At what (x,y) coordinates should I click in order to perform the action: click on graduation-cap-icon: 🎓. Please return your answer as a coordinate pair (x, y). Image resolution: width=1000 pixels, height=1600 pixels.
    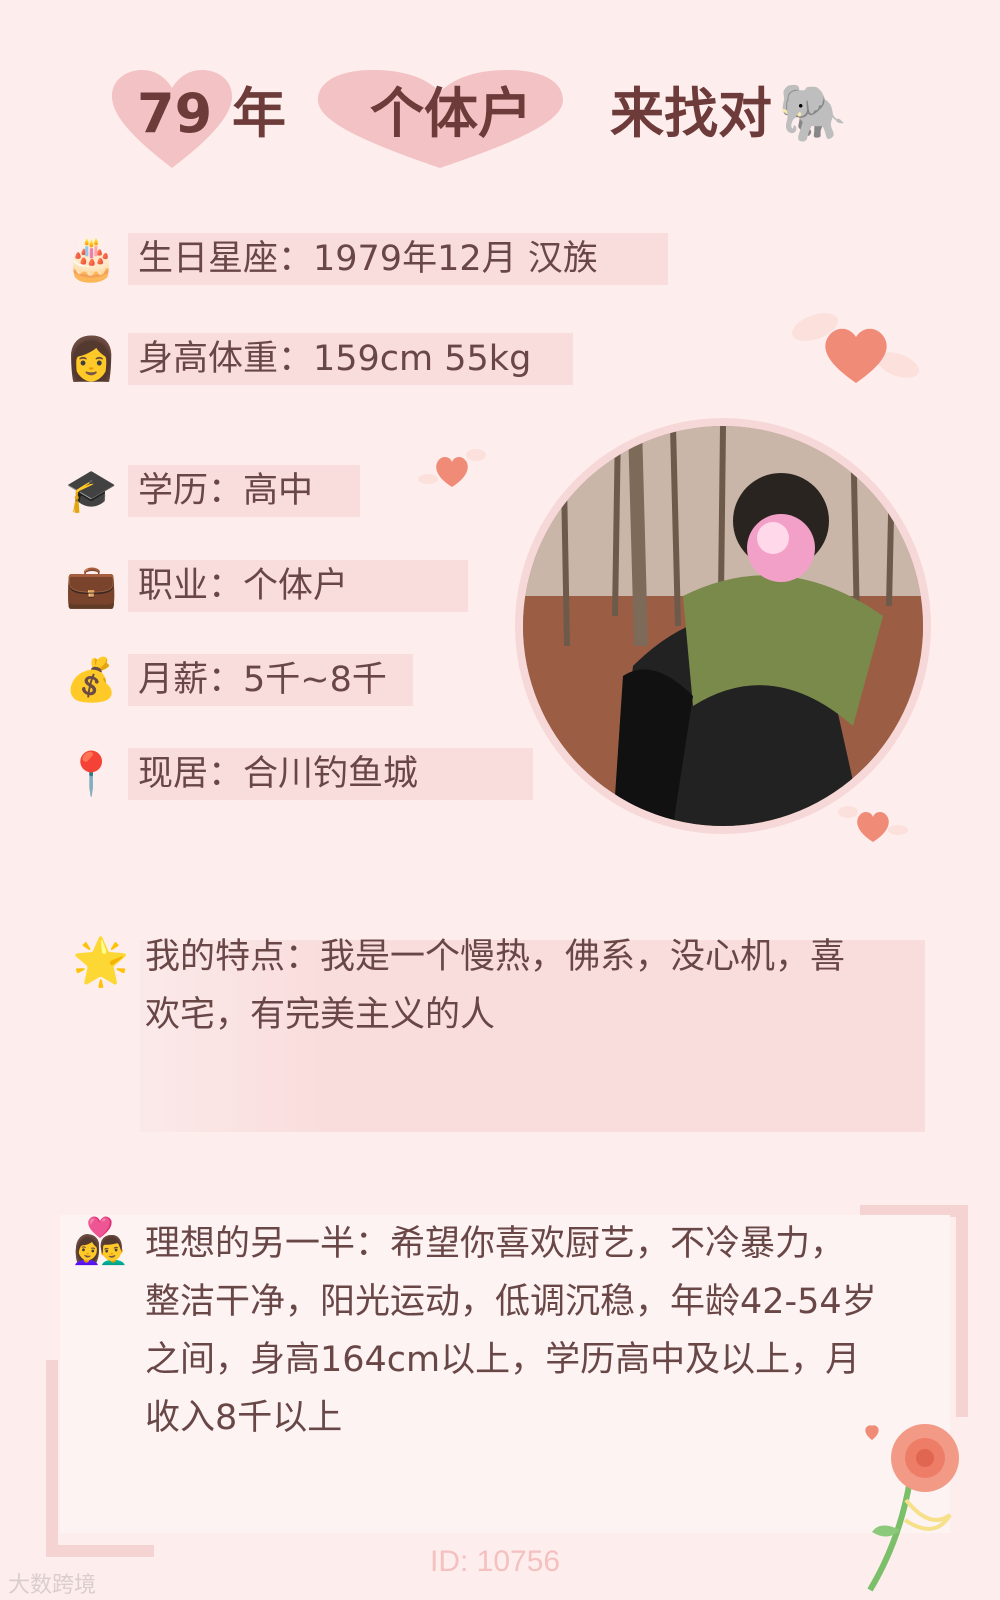
    Looking at the image, I should click on (91, 490).